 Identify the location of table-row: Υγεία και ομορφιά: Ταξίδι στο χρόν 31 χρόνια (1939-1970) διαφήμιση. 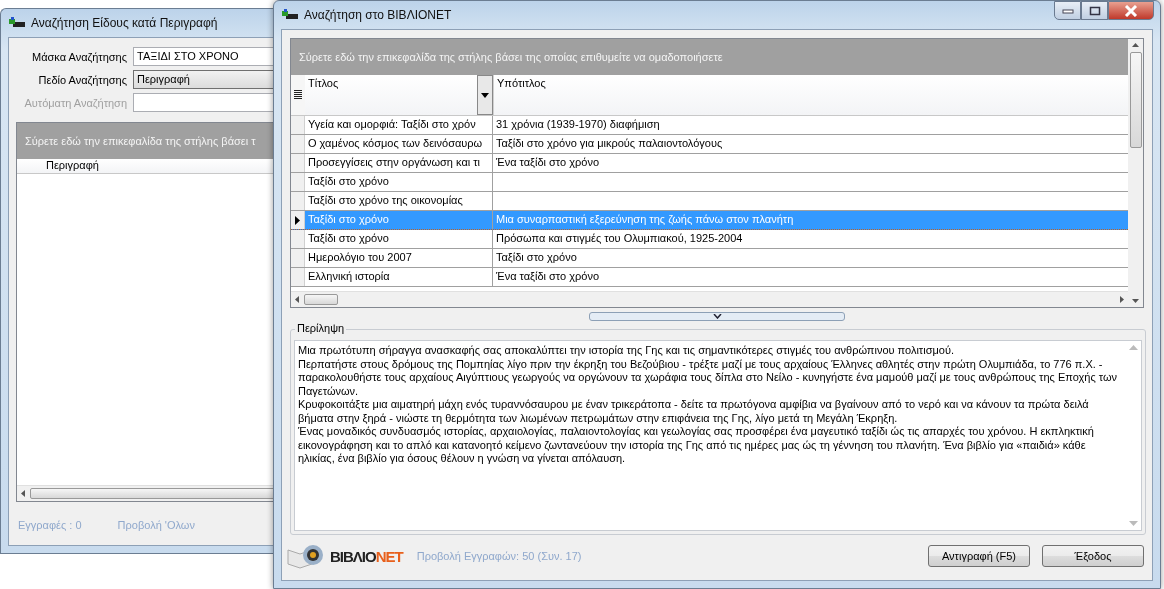
(709, 125).